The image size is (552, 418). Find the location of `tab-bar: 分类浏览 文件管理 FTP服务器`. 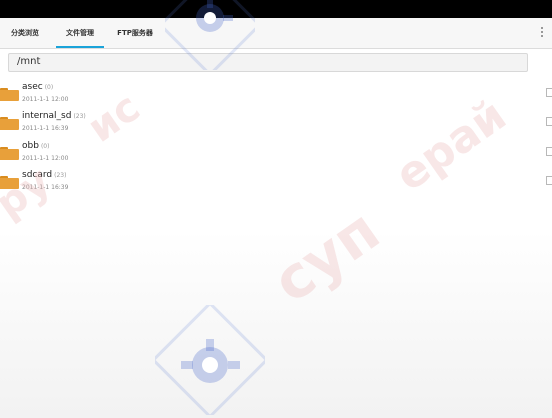

tab-bar: 分类浏览 文件管理 FTP服务器 is located at coordinates (276, 33).